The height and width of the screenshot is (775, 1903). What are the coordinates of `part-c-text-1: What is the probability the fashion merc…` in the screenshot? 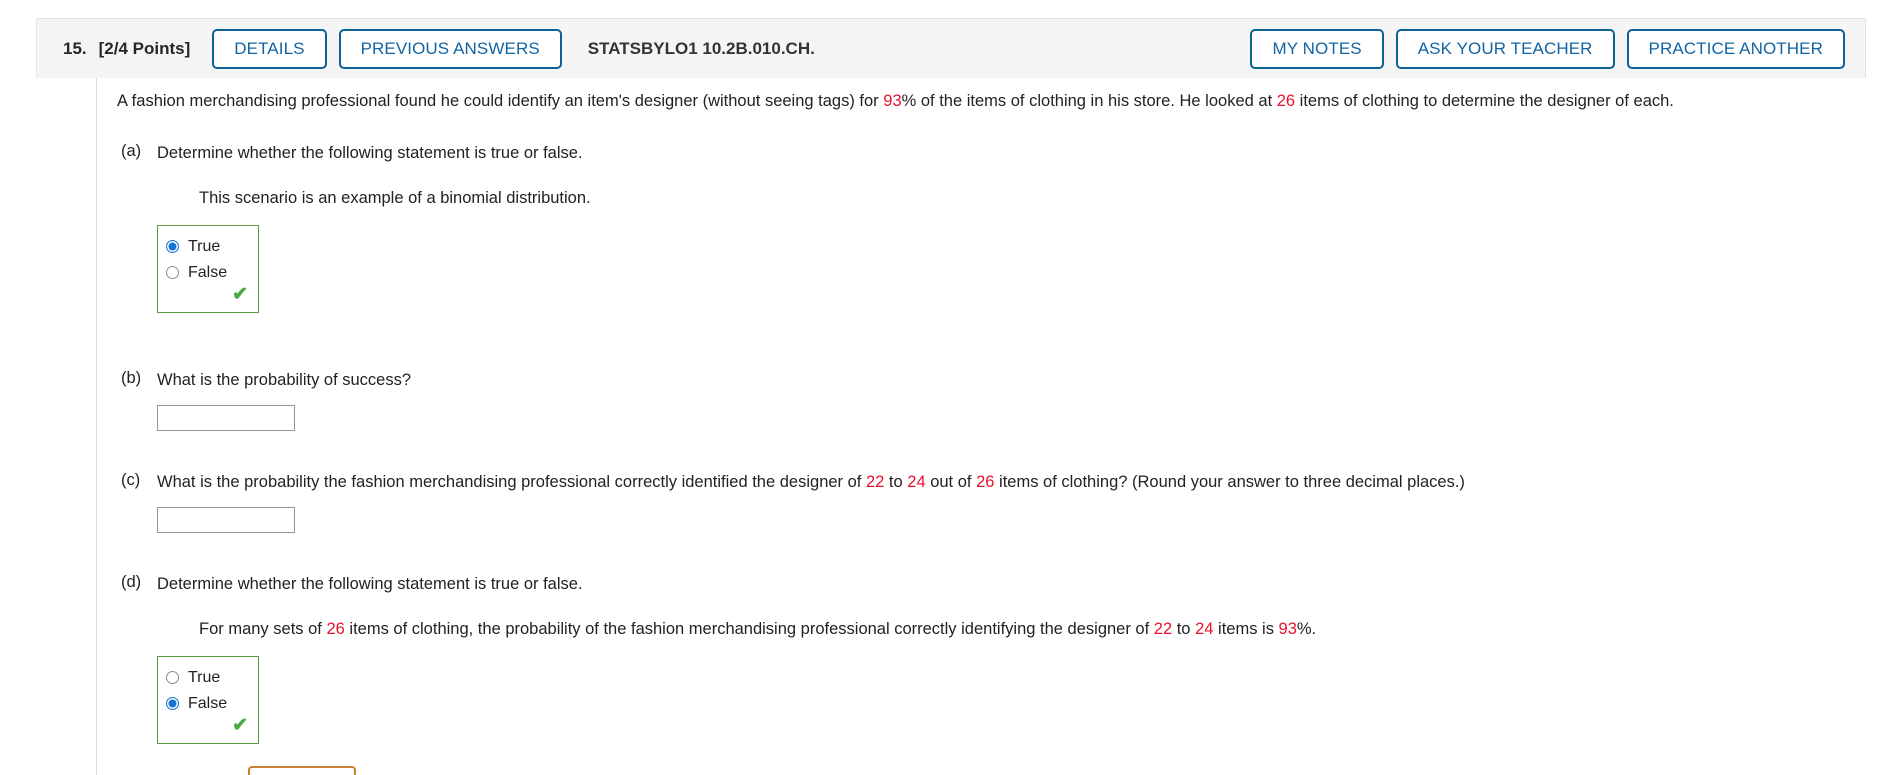 It's located at (511, 482).